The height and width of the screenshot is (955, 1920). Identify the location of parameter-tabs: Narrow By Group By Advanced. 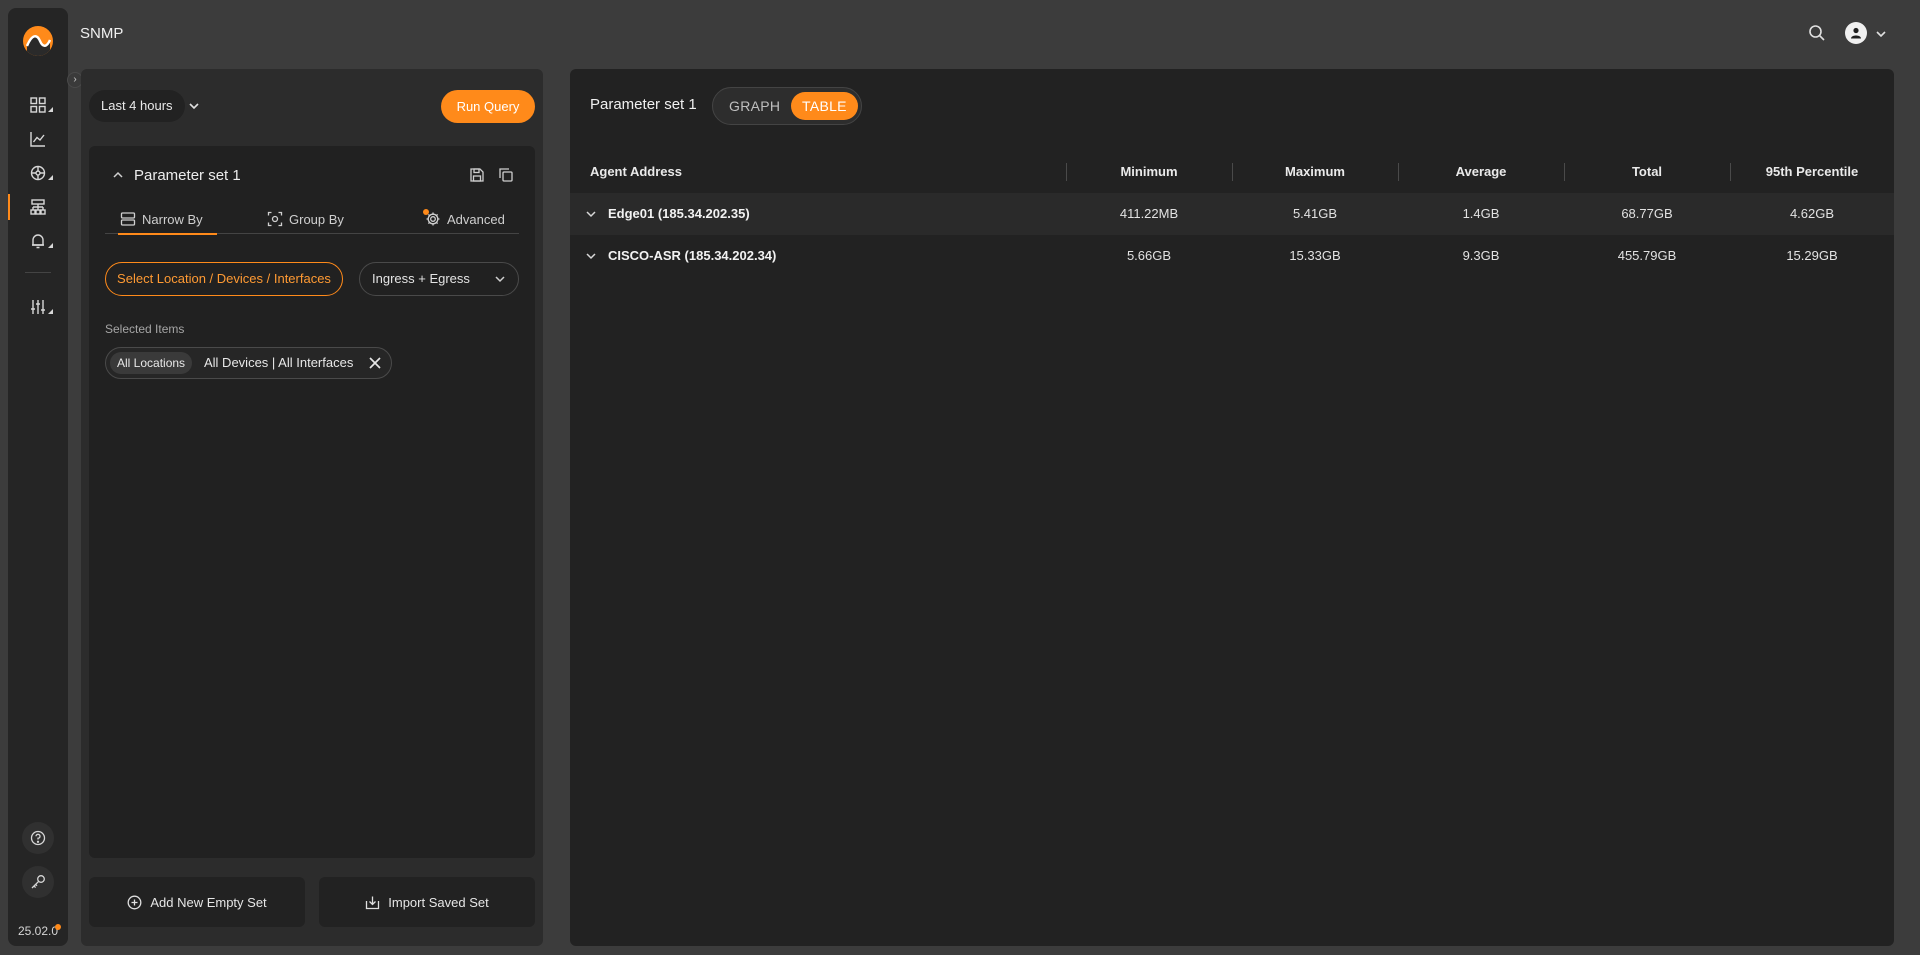
(312, 219).